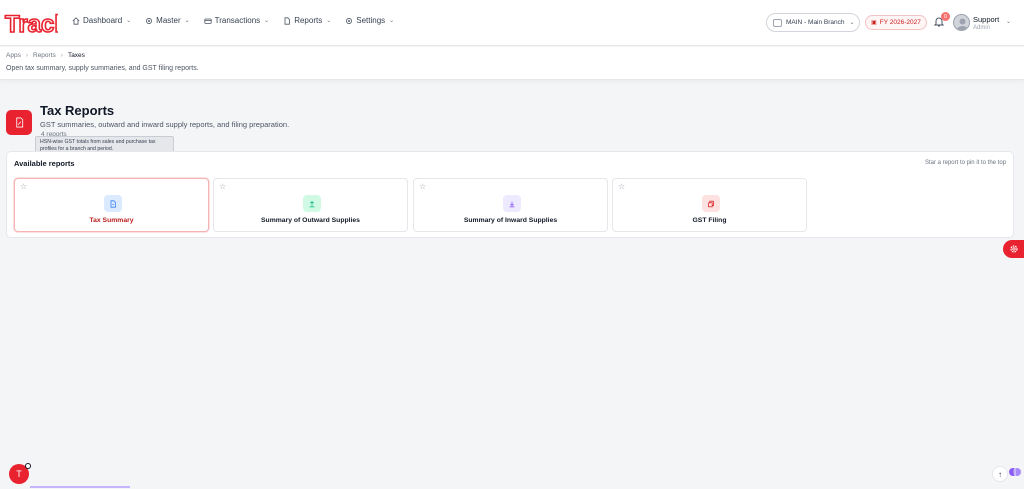  I want to click on report-card-tax-summary: ☆ Tax Summary, so click(111, 205).